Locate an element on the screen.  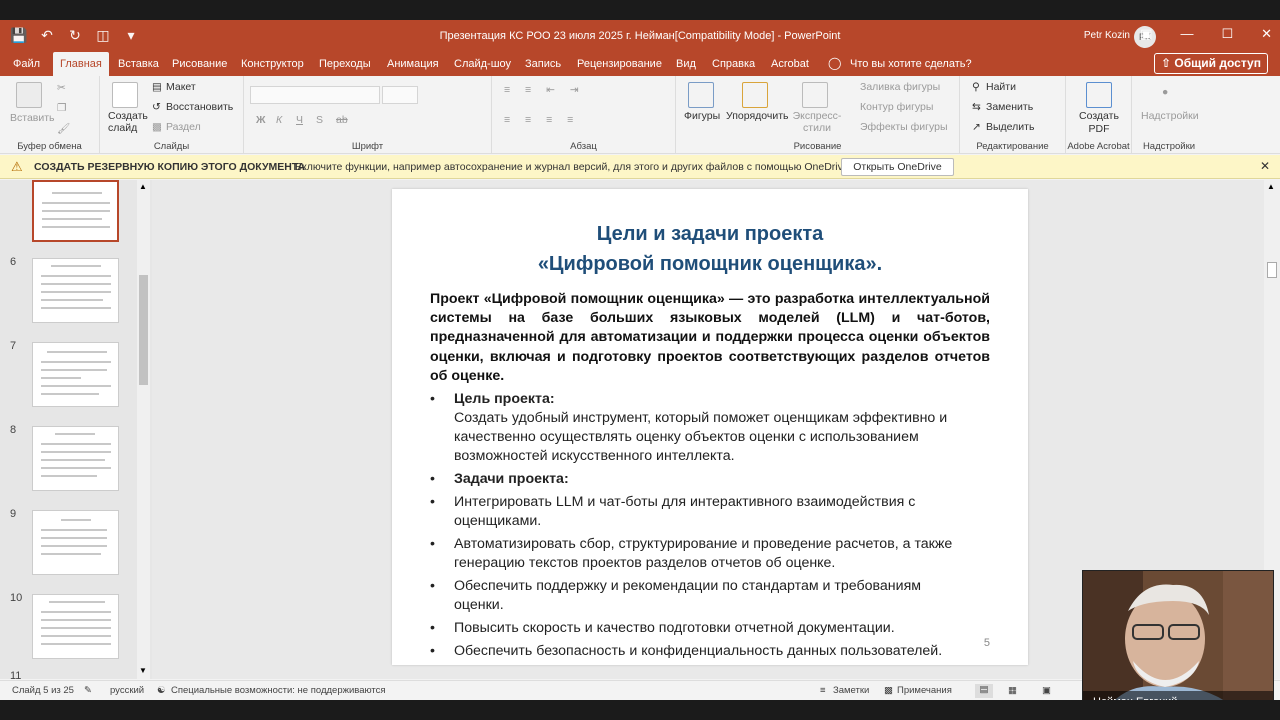
undo-icon: ↶ is located at coordinates (47, 35).